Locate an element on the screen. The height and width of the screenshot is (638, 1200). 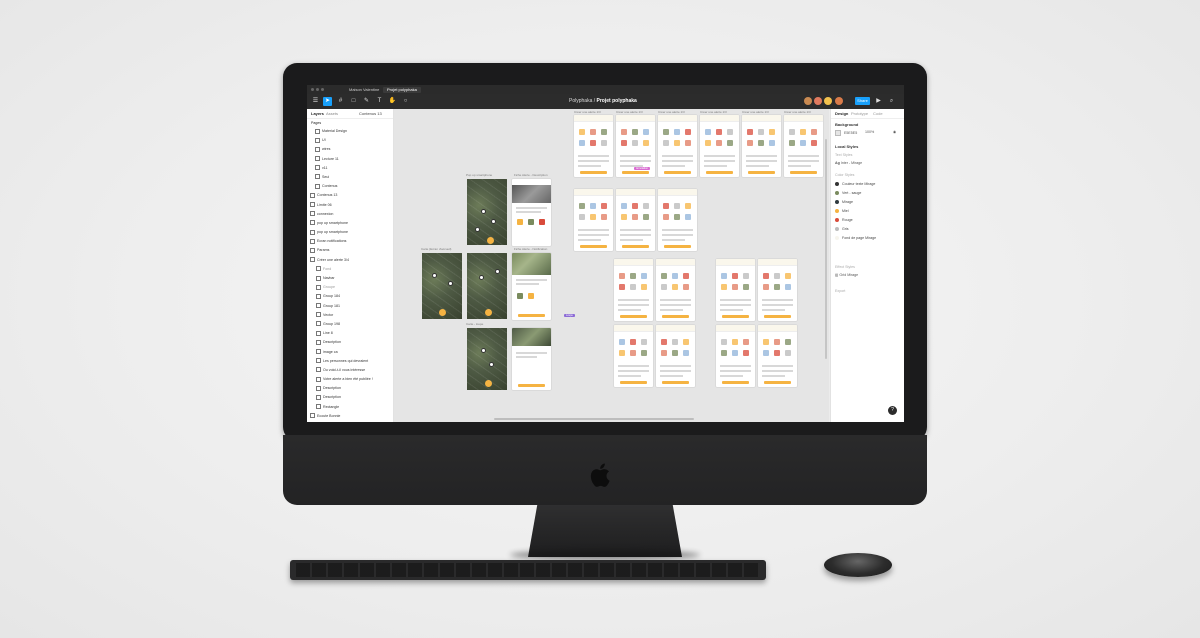
color-style-item: Miel is located at coordinates (842, 211).